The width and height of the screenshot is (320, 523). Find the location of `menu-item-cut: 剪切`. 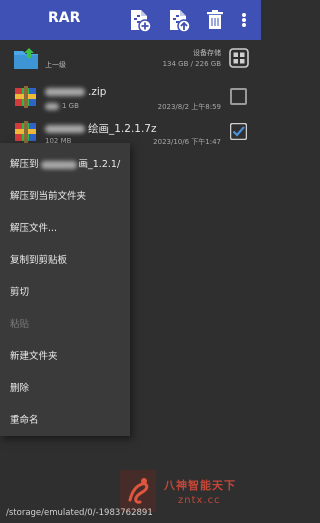

menu-item-cut: 剪切 is located at coordinates (19, 291).